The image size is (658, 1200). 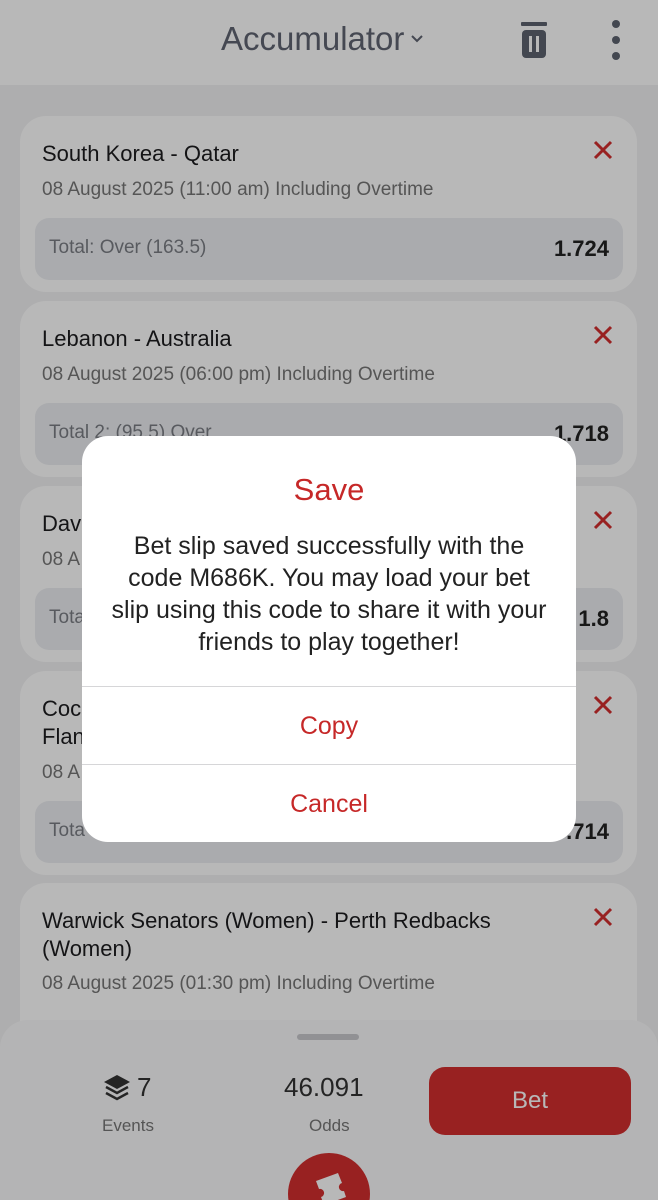 What do you see at coordinates (329, 804) in the screenshot?
I see `cancel-button: Cancel` at bounding box center [329, 804].